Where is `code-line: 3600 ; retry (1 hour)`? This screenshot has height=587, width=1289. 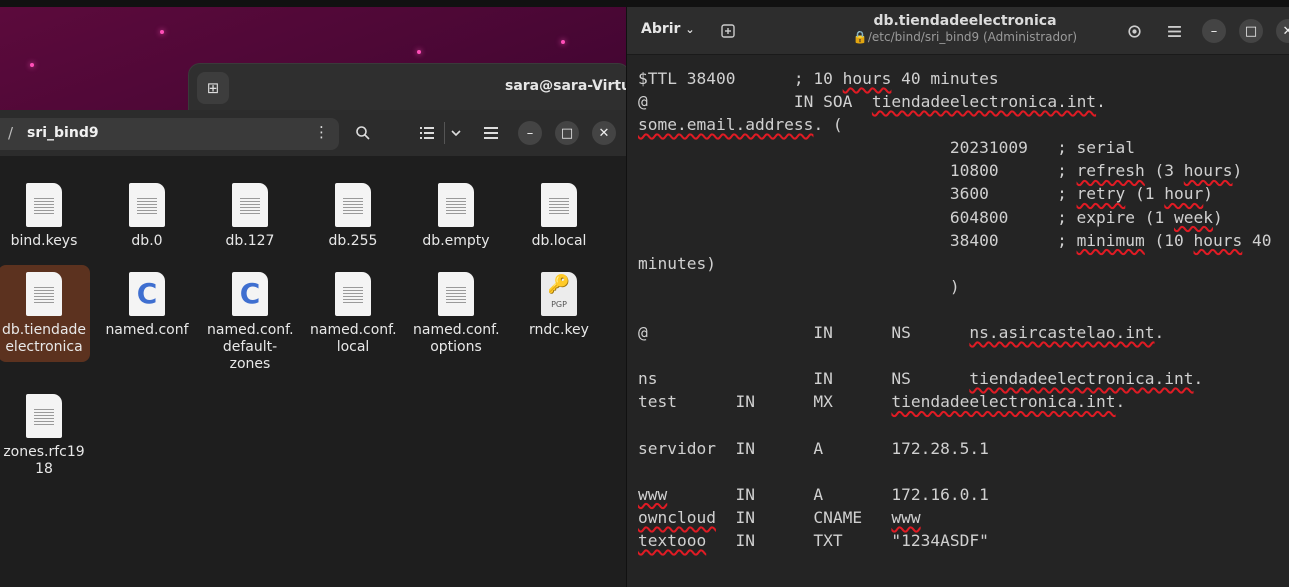 code-line: 3600 ; retry (1 hour) is located at coordinates (955, 193).